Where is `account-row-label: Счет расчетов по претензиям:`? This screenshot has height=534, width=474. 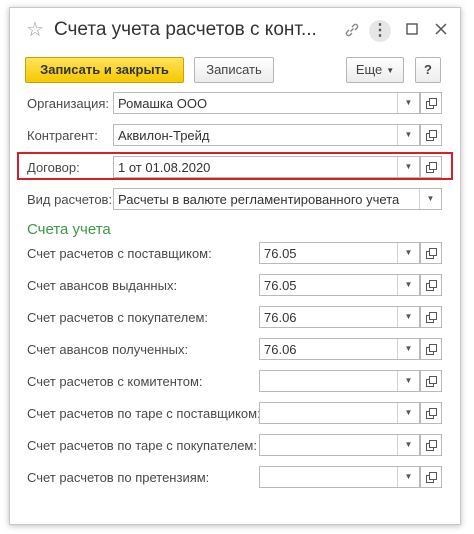 account-row-label: Счет расчетов по претензиям: is located at coordinates (118, 477).